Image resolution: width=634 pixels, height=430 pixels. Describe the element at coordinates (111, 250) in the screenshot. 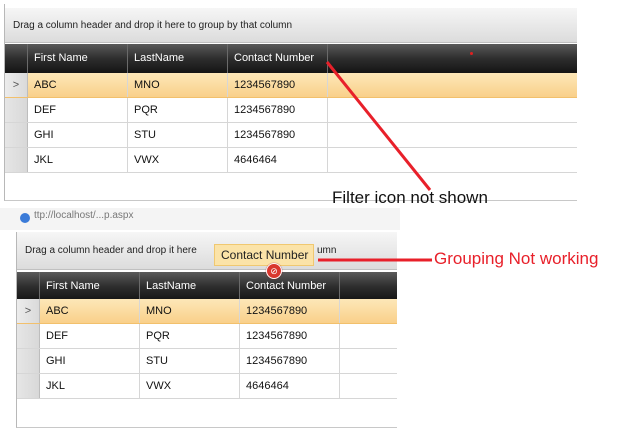

I see `group-panel-text: Drag a column header and drop it here` at that location.